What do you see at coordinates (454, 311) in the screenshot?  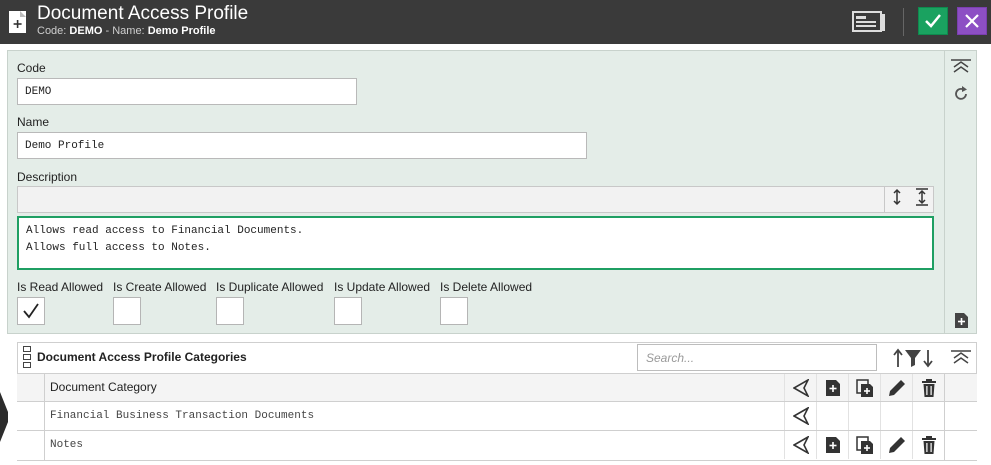 I see `is-delete-allowed-checkbox` at bounding box center [454, 311].